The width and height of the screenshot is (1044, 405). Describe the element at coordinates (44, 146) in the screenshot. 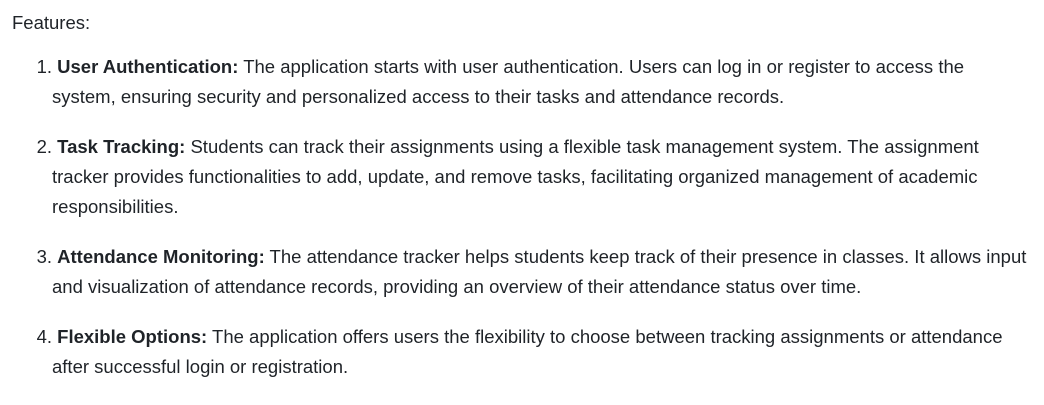

I see `list-number: 2.` at that location.